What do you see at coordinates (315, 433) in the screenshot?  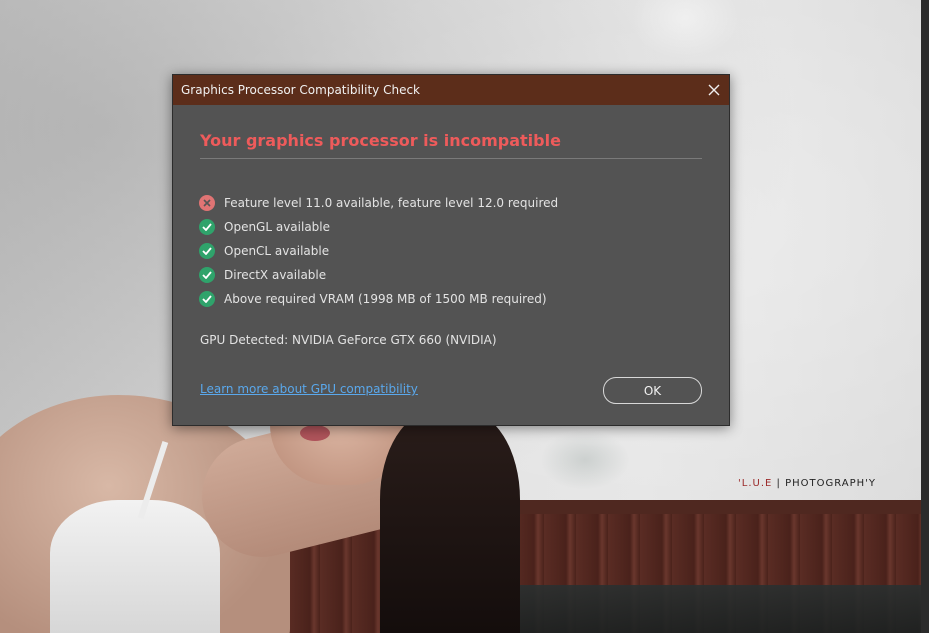 I see `person-lips` at bounding box center [315, 433].